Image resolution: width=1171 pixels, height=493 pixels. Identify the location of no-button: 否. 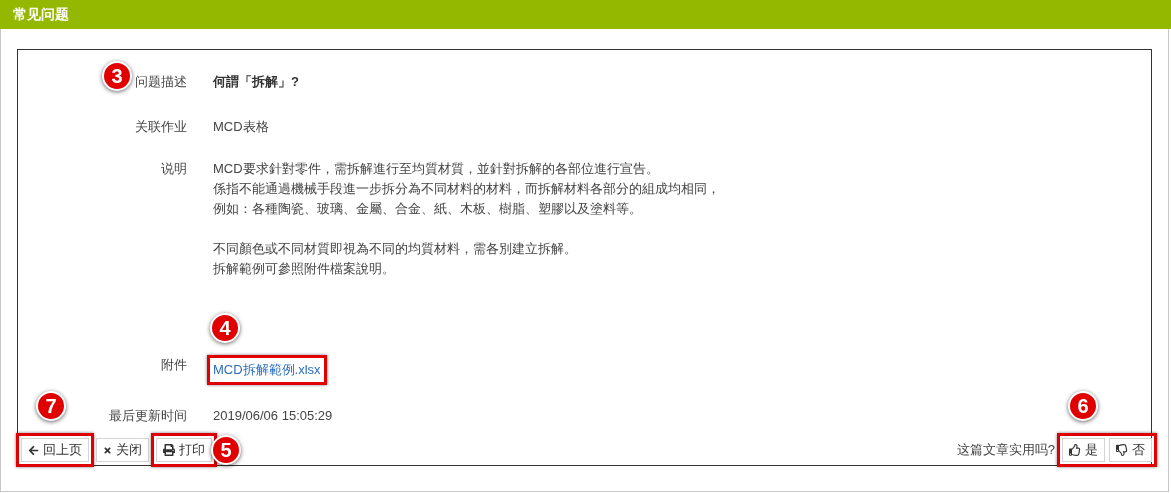
(1130, 450).